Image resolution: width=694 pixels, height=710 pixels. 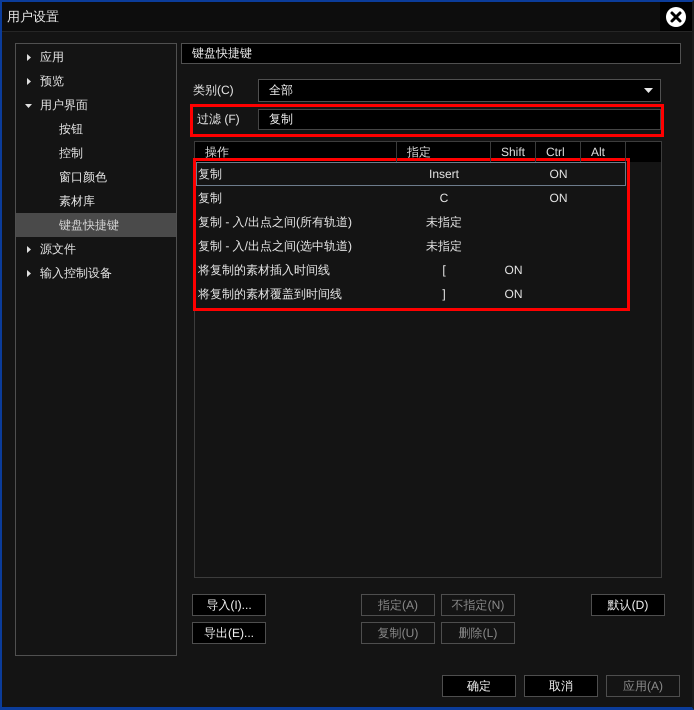 What do you see at coordinates (431, 53) in the screenshot?
I see `section-header: 键盘快捷键` at bounding box center [431, 53].